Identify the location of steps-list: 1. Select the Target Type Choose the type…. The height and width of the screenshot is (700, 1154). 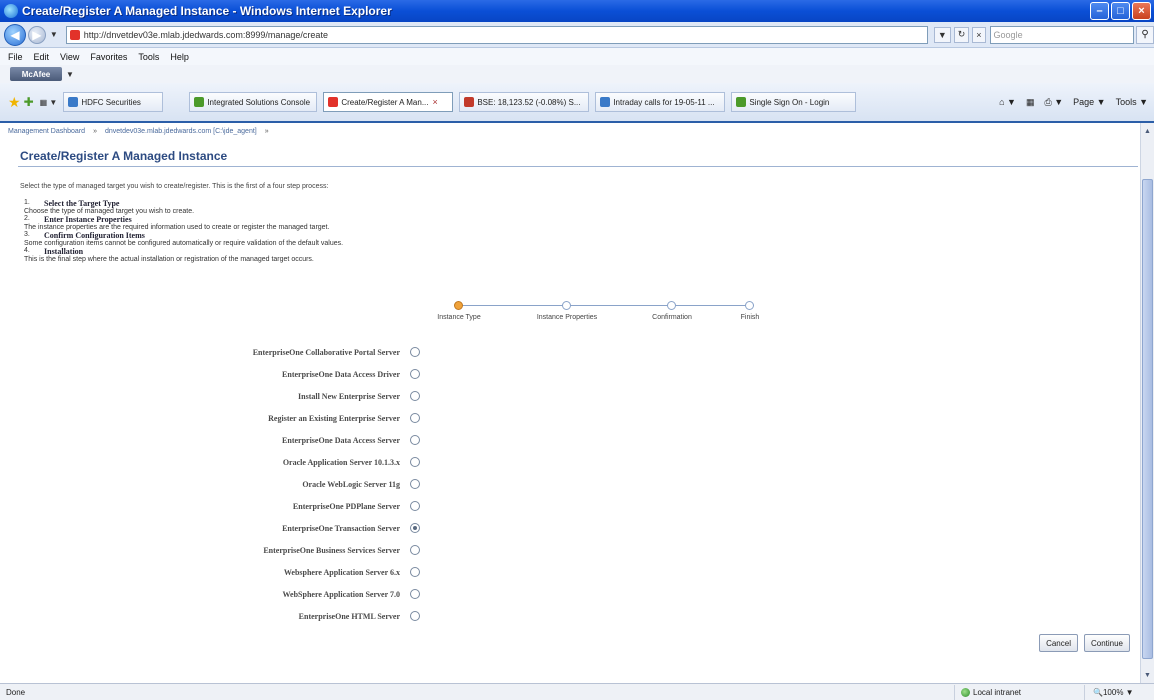
(183, 231).